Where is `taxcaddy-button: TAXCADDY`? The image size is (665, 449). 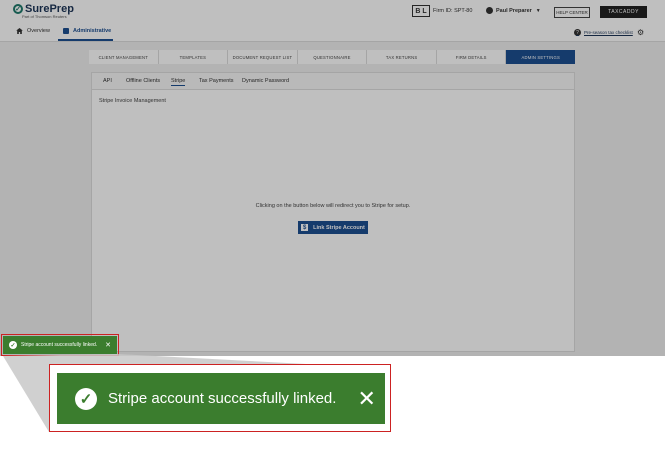 taxcaddy-button: TAXCADDY is located at coordinates (623, 12).